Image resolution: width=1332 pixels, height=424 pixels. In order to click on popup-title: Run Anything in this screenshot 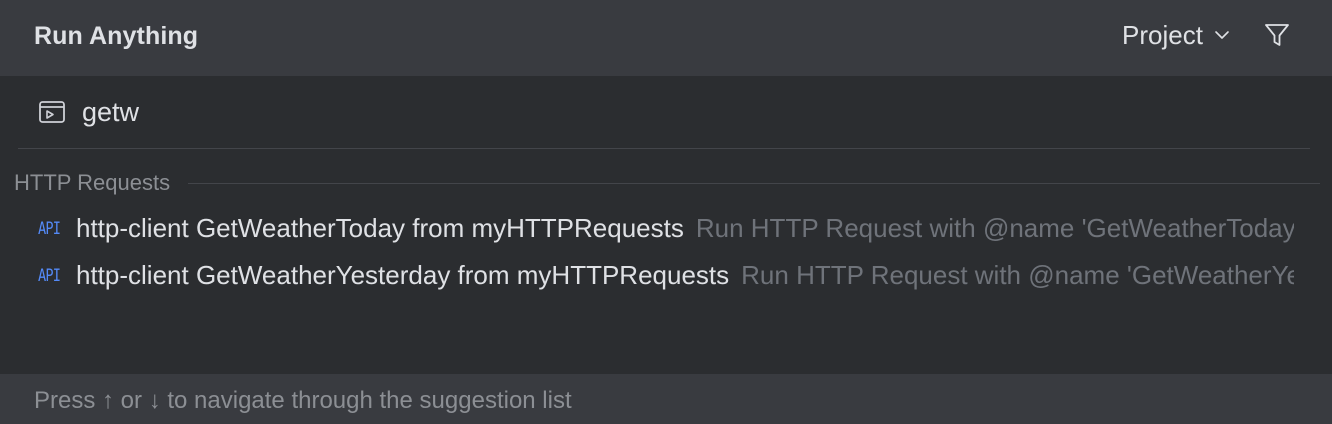, I will do `click(116, 36)`.